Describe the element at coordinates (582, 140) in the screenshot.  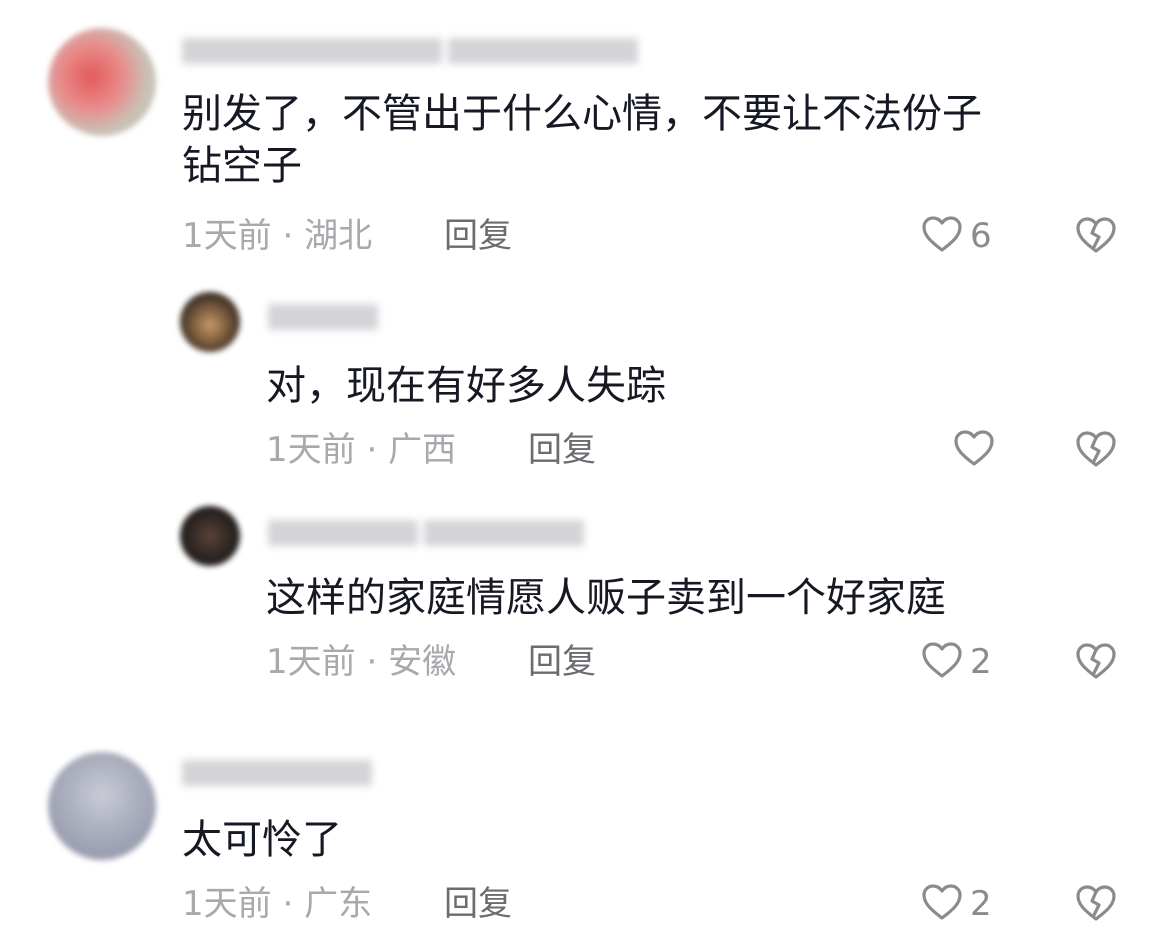
I see `comment-text: 别发了，不管出于什么心情，不要让不法份子 钻空子` at that location.